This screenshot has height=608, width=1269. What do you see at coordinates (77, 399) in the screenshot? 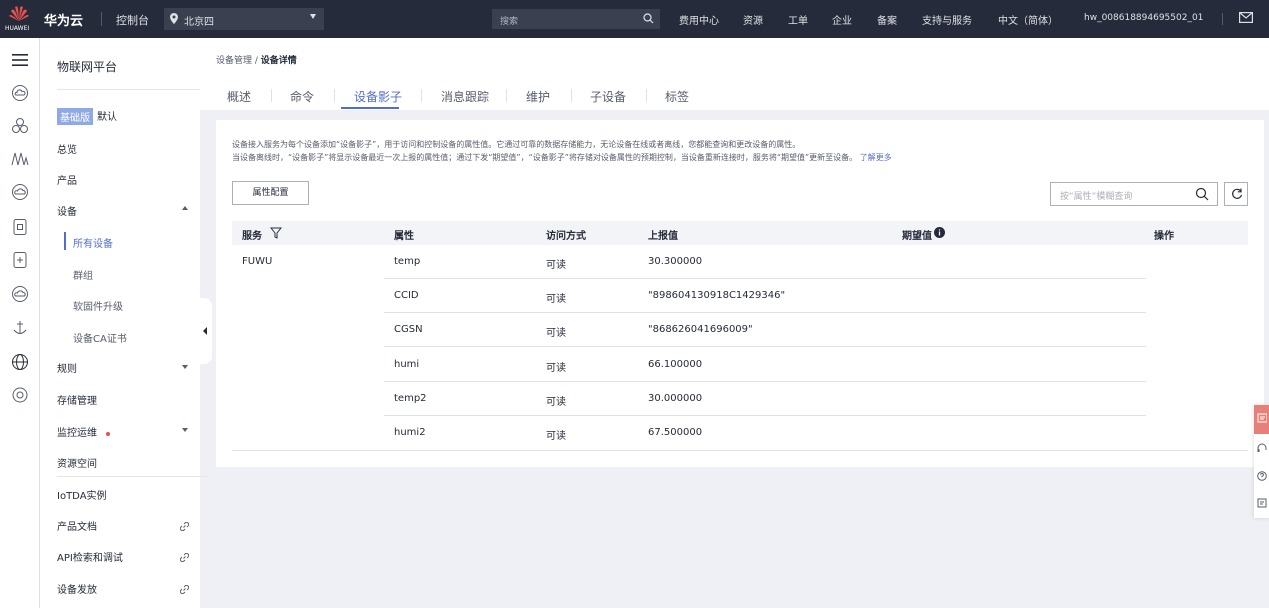
I see `sidebar-item-storage: 存储管理` at bounding box center [77, 399].